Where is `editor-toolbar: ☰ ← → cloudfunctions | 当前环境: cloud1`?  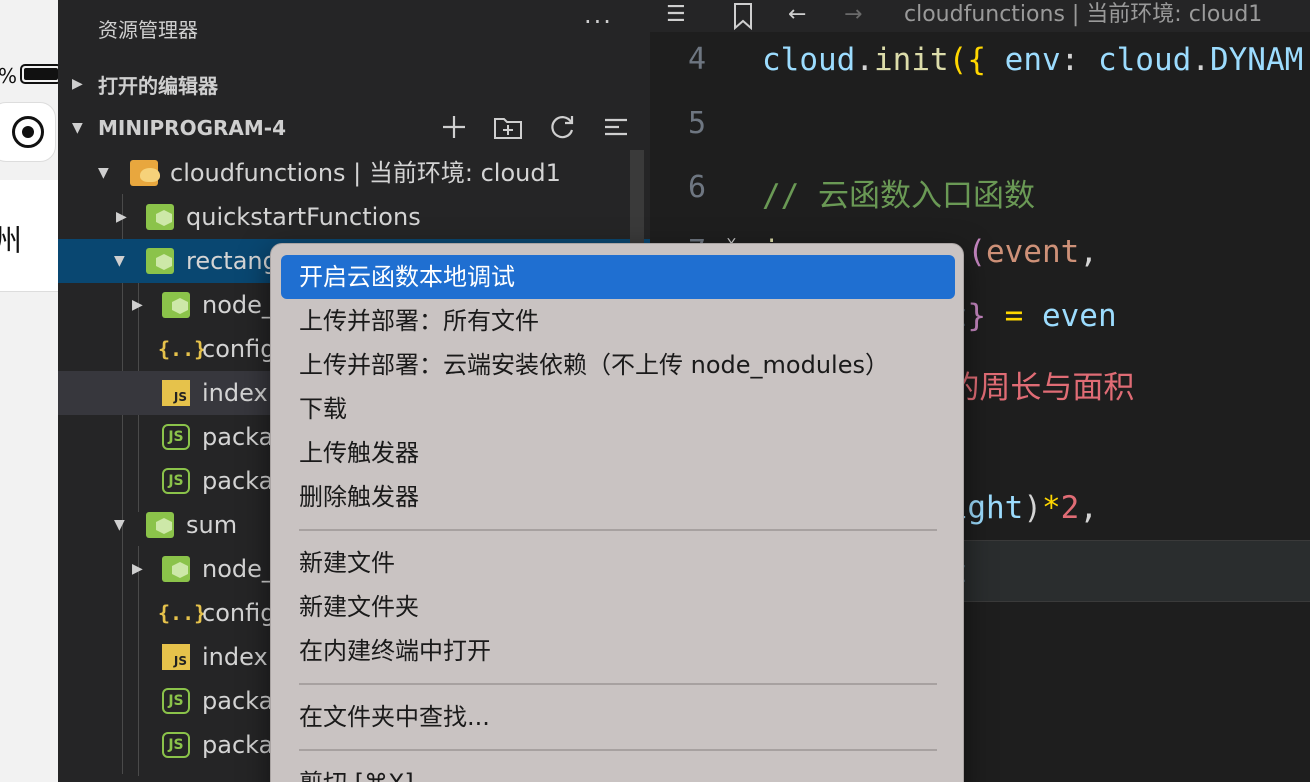 editor-toolbar: ☰ ← → cloudfunctions | 当前环境: cloud1 is located at coordinates (980, 16).